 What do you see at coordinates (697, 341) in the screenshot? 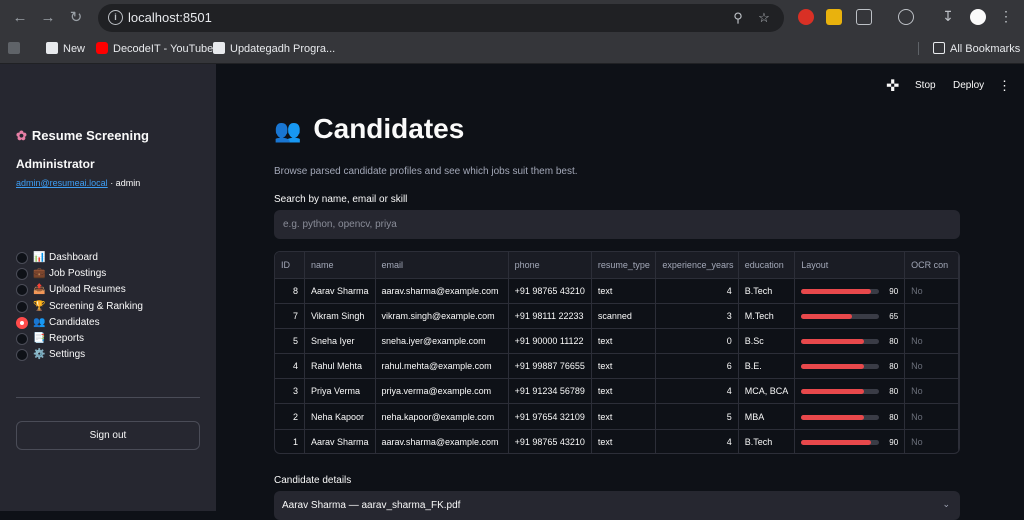
I see `cell-experience: 0` at bounding box center [697, 341].